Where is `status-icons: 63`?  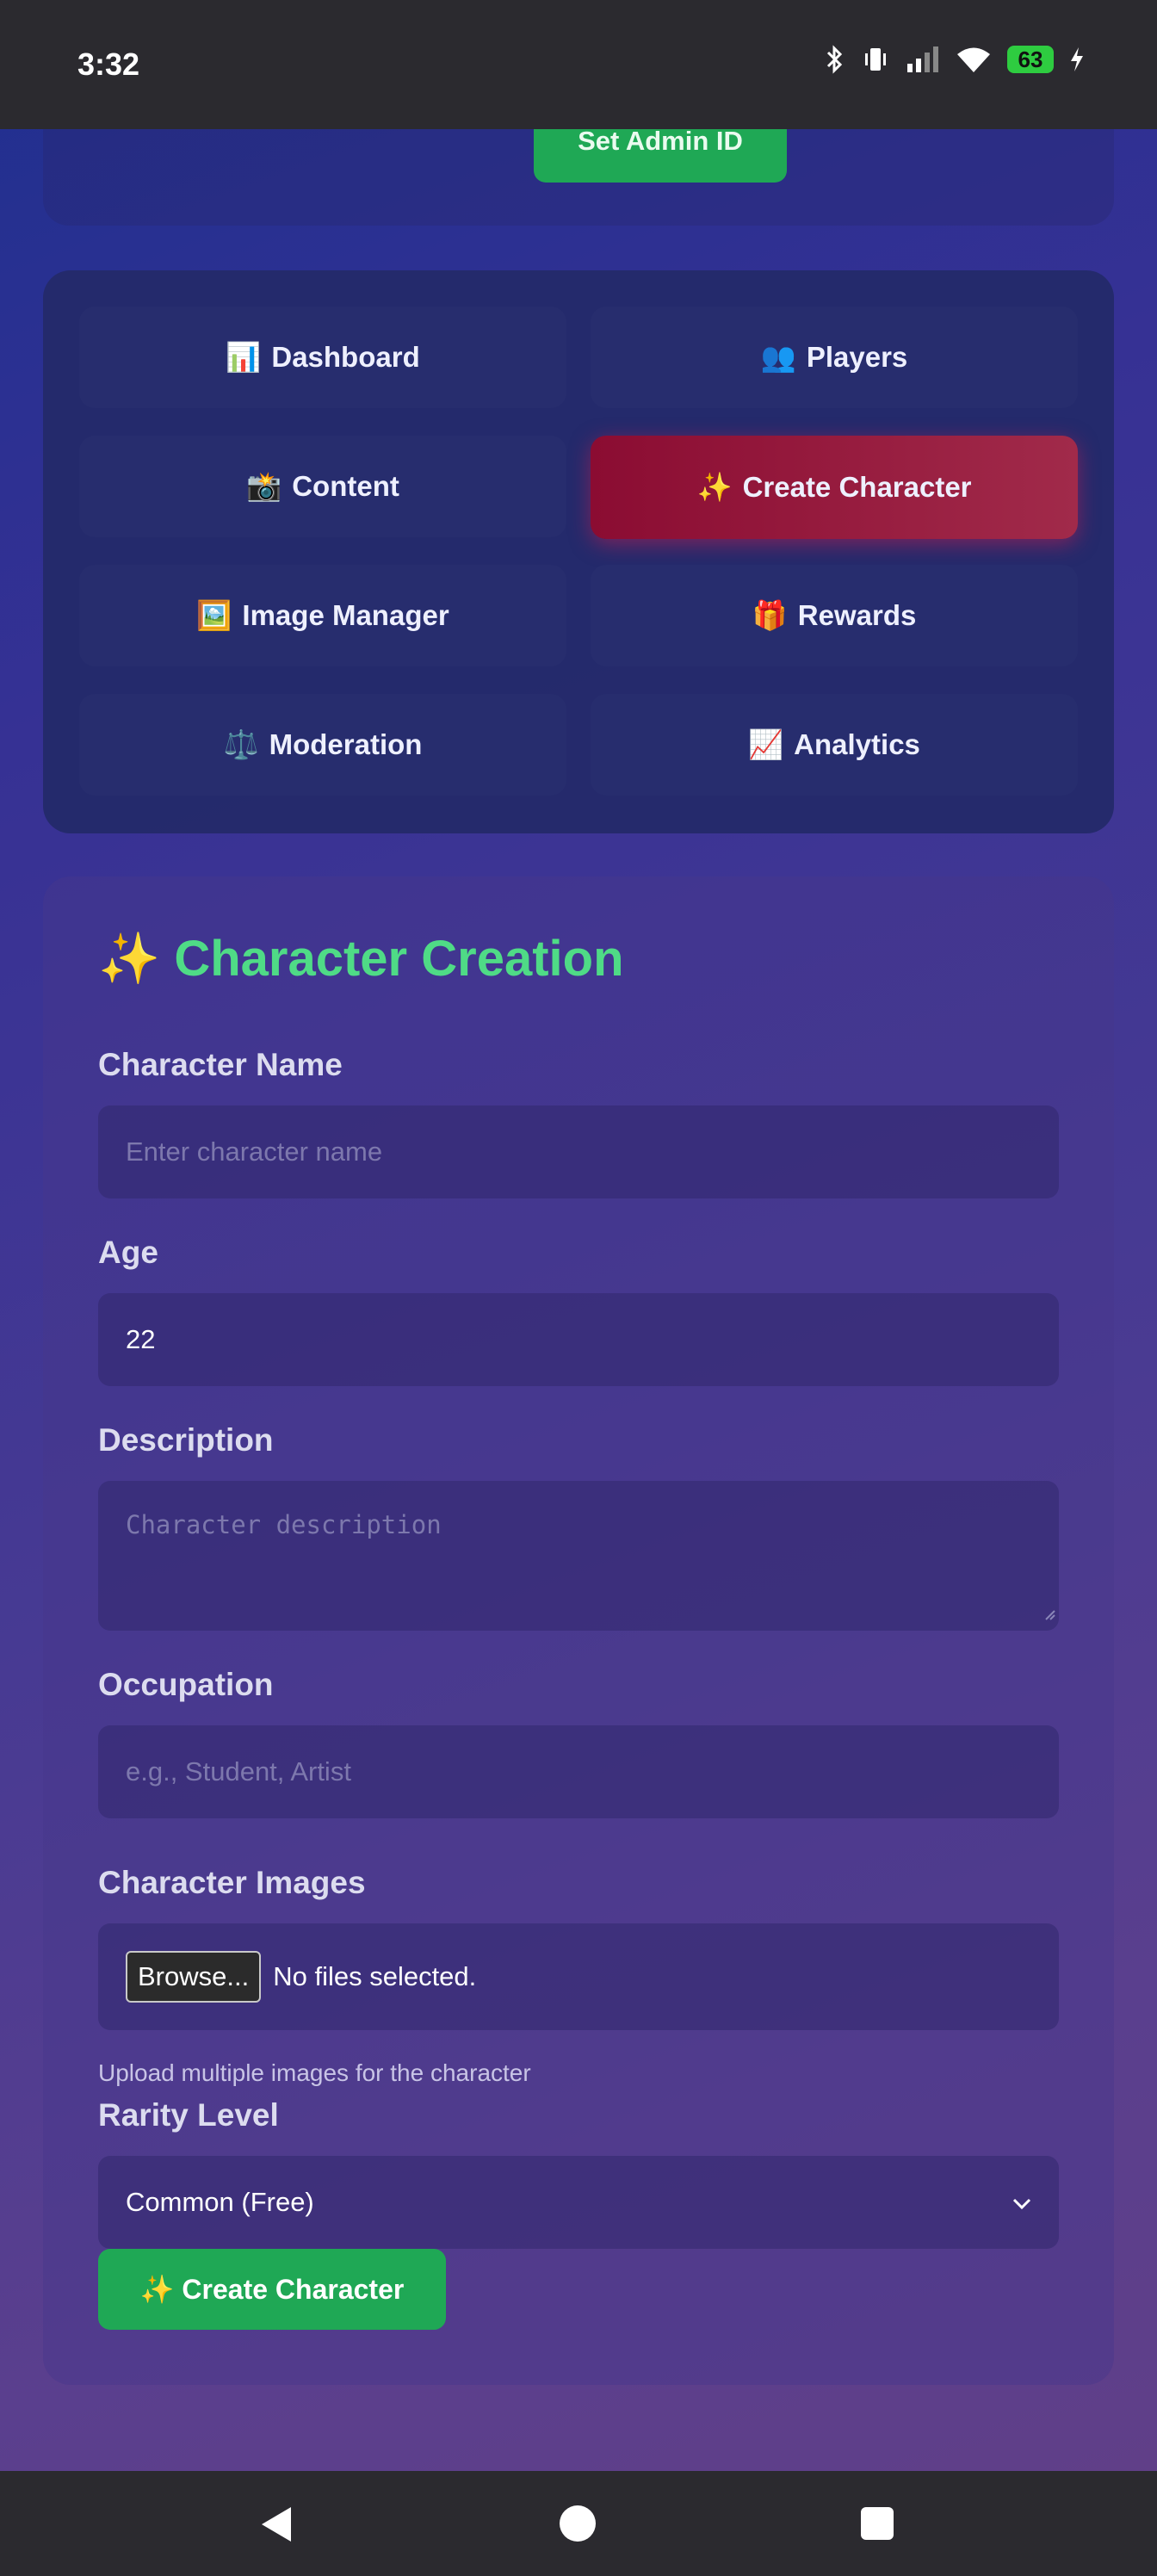 status-icons: 63 is located at coordinates (955, 60).